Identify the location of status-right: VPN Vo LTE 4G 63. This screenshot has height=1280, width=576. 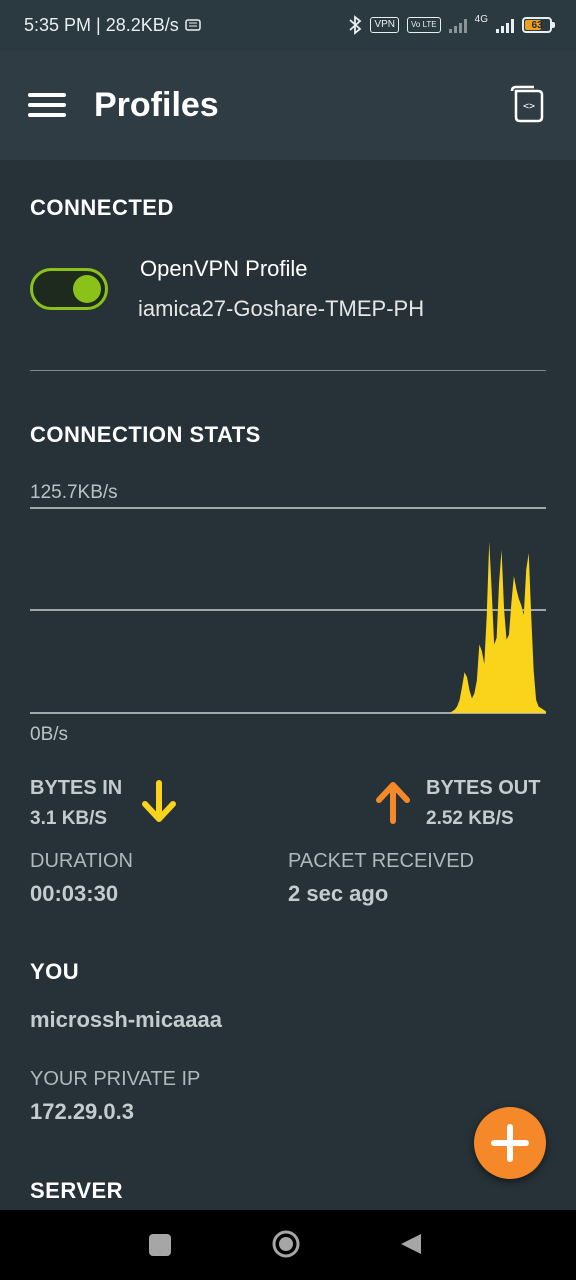
(451, 24).